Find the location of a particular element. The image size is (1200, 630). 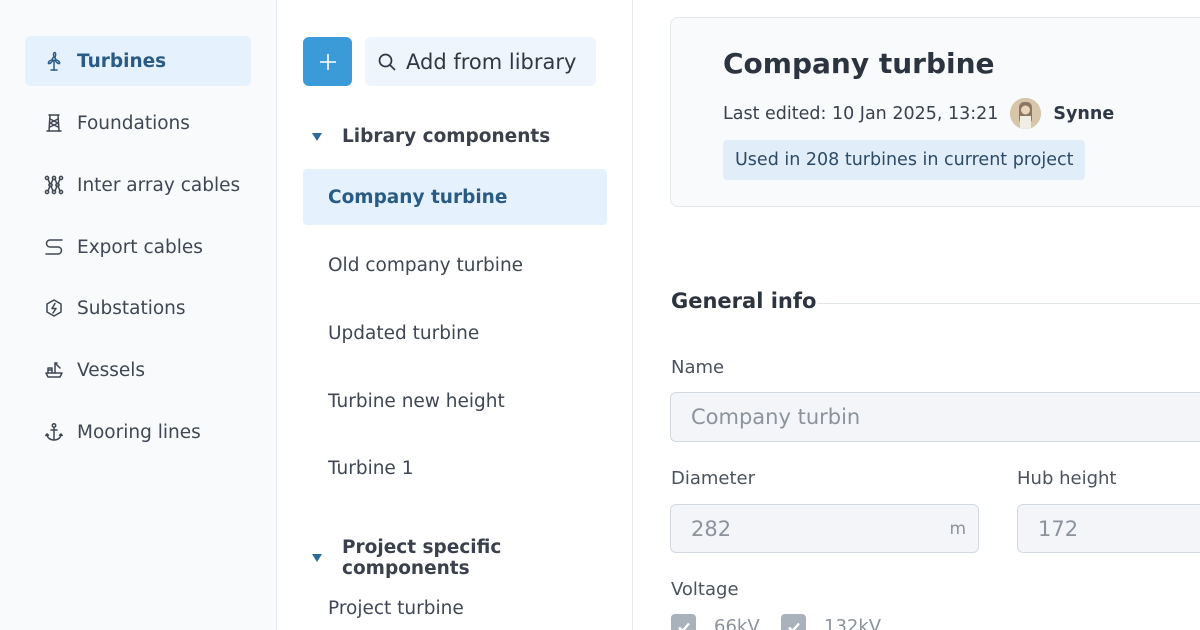

user-name: Synne is located at coordinates (1084, 113).